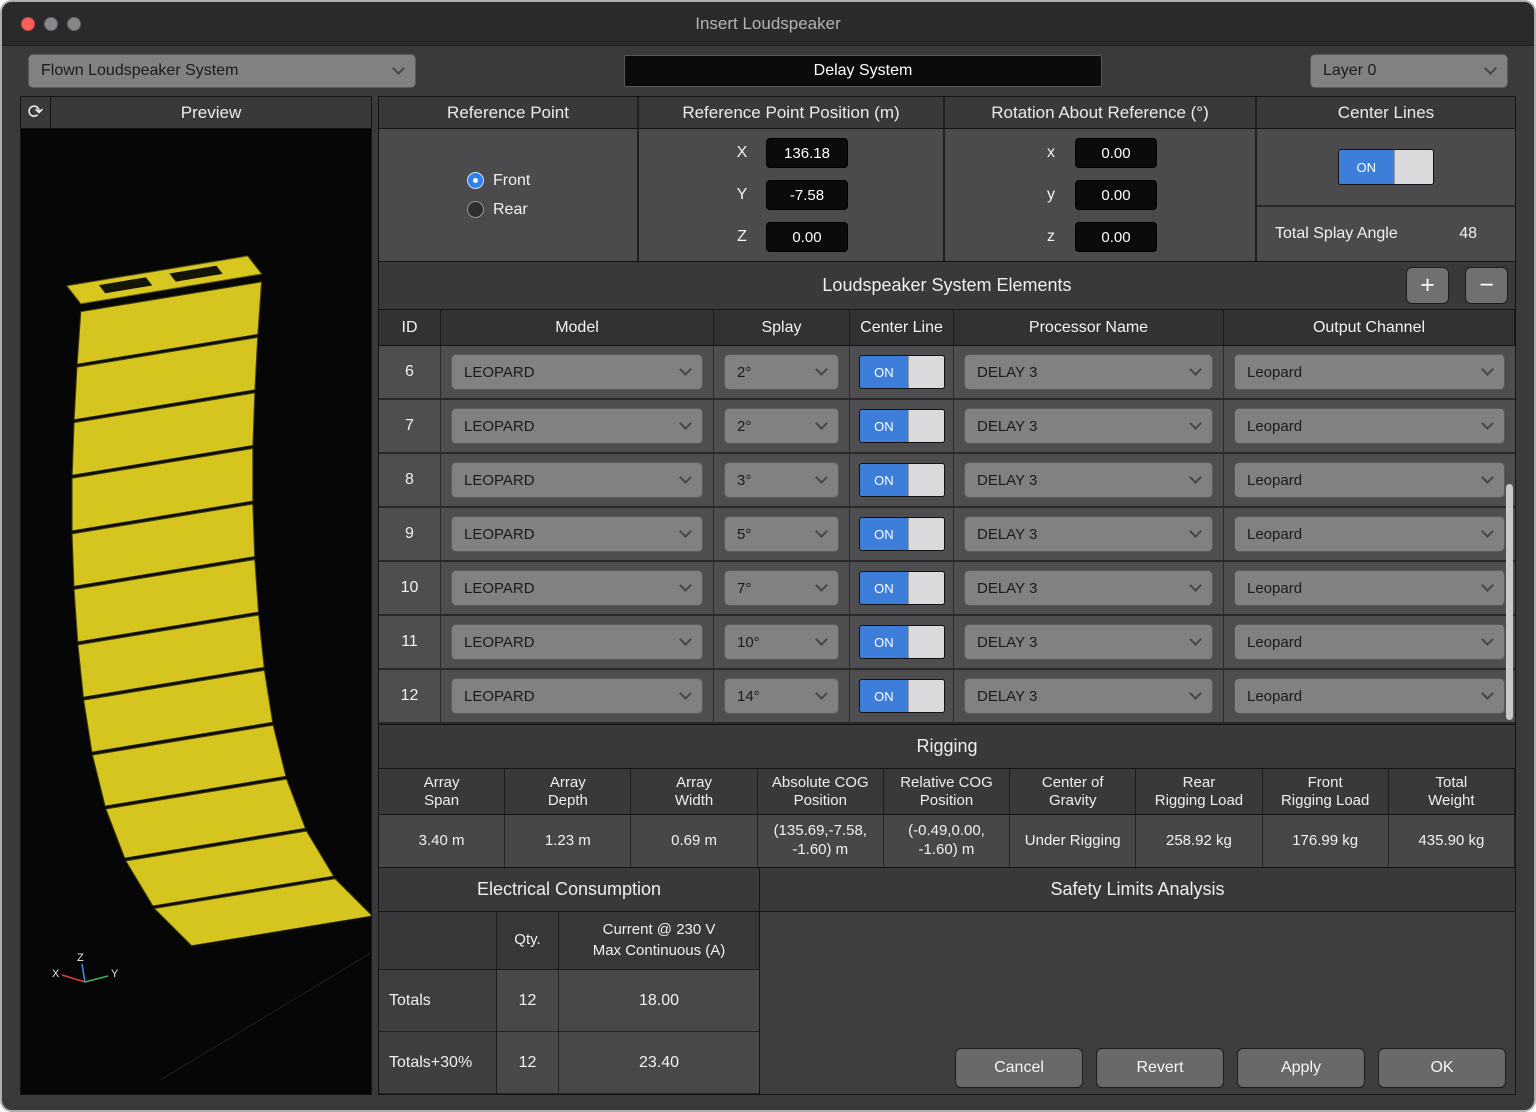 The height and width of the screenshot is (1112, 1536). Describe the element at coordinates (1442, 1068) in the screenshot. I see `ok-button: OK` at that location.